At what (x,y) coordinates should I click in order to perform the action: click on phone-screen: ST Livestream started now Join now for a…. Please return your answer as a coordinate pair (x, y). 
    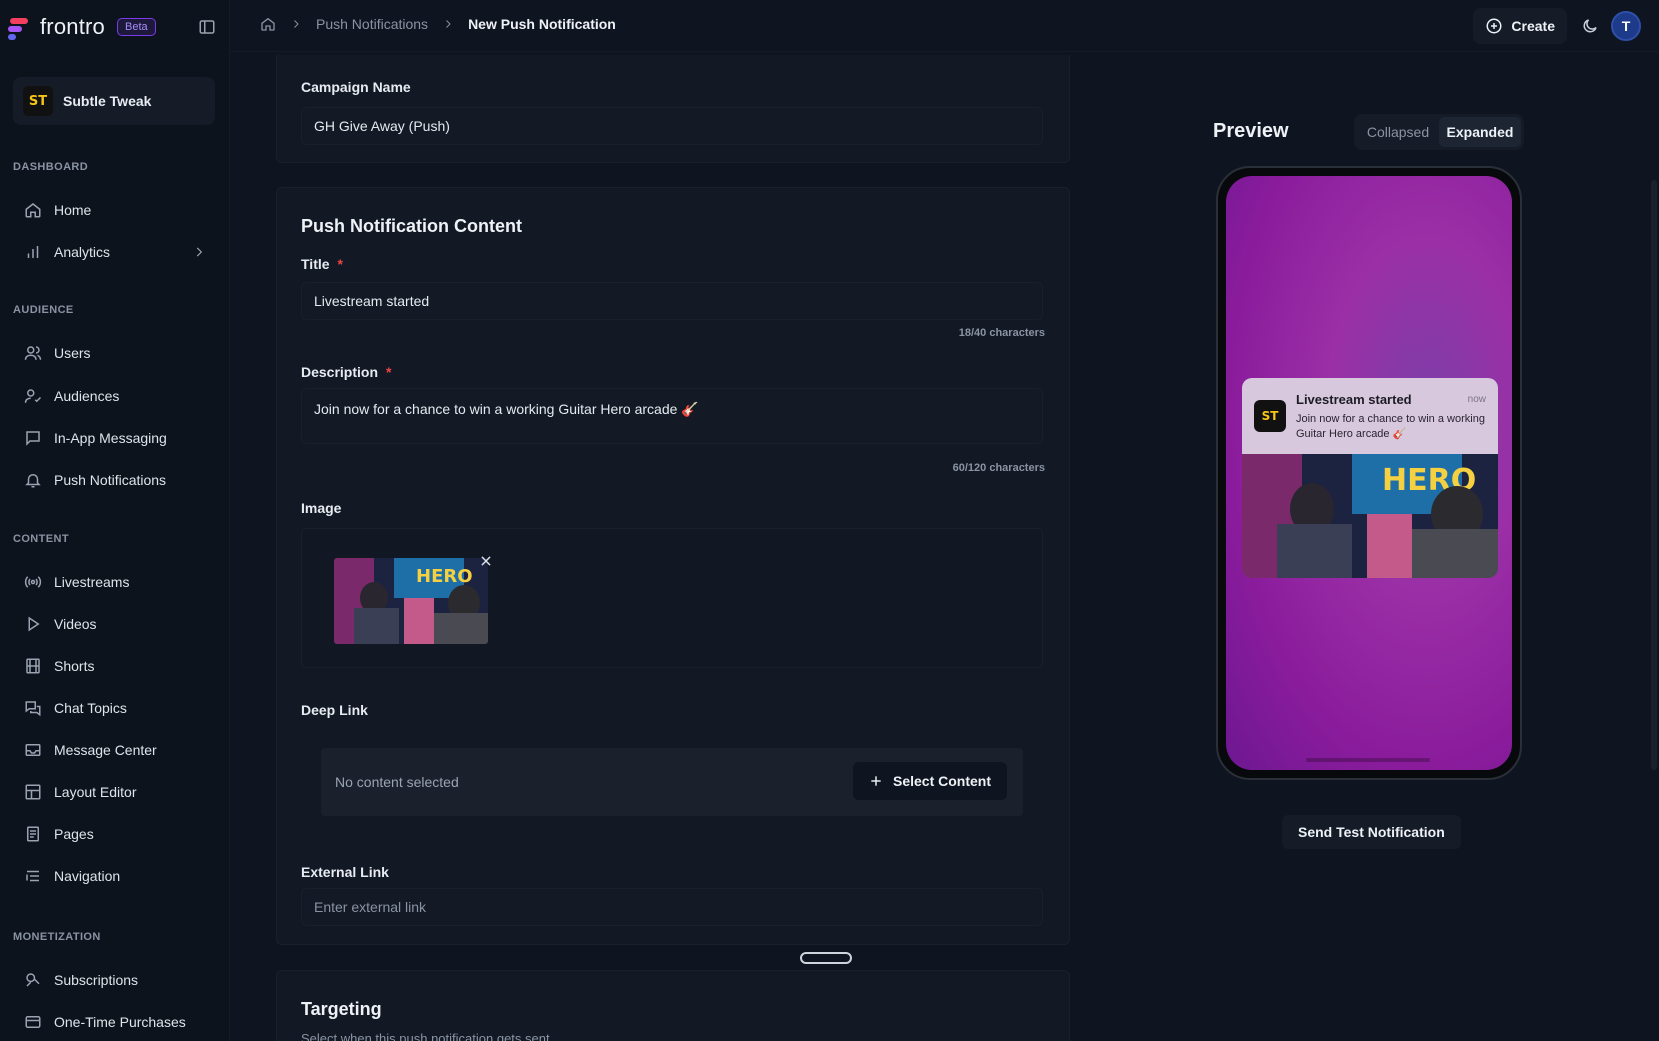
    Looking at the image, I should click on (1369, 473).